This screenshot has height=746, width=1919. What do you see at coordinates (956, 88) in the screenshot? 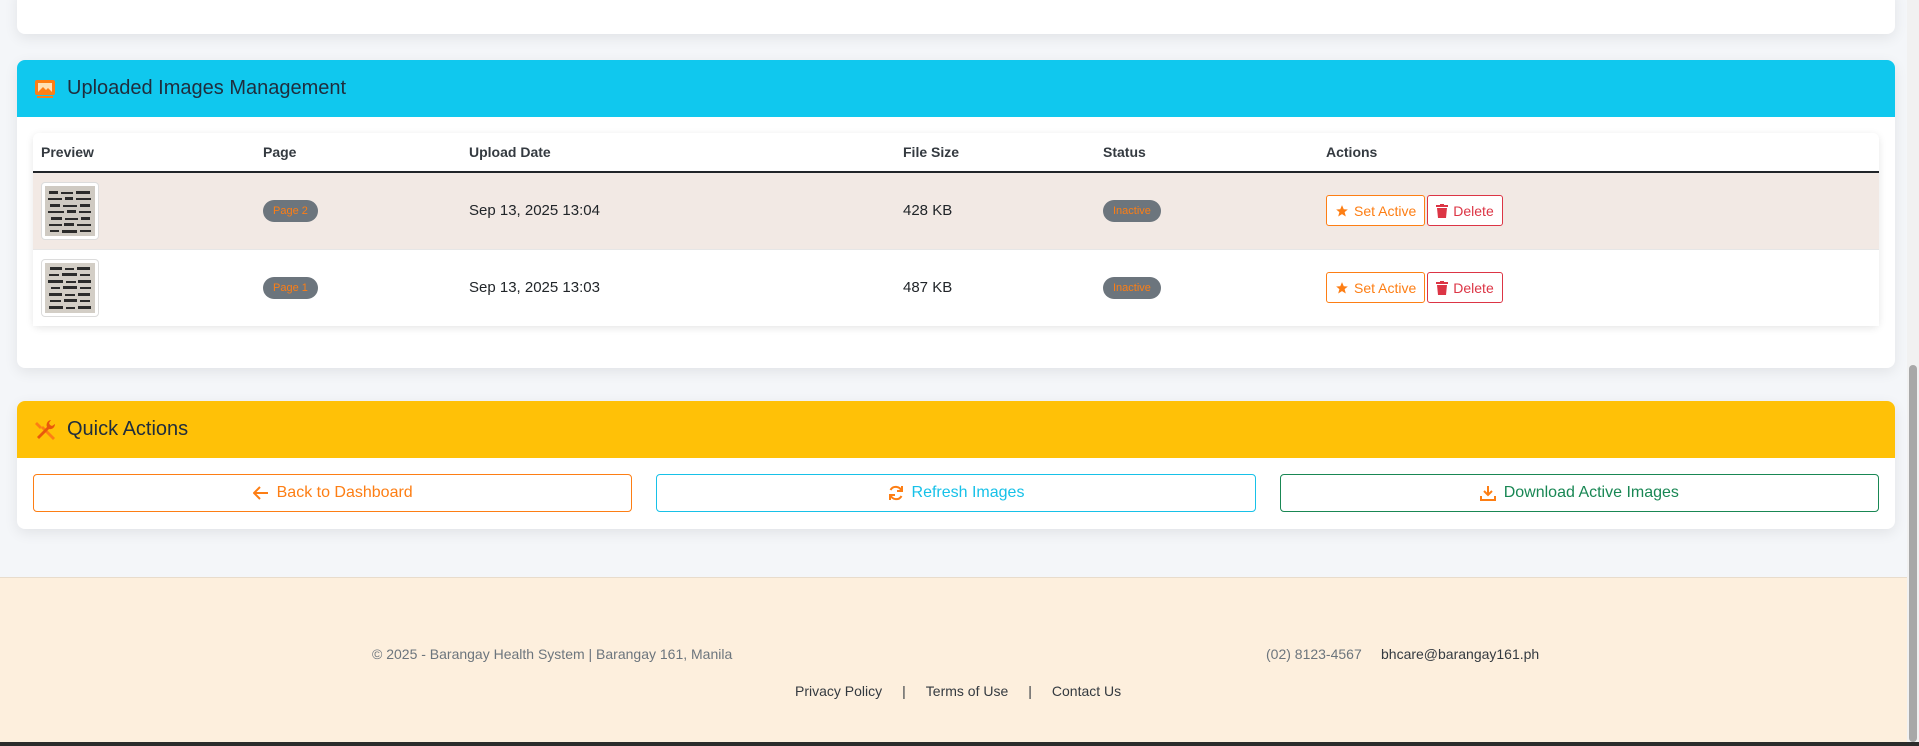
I see `images-card-header: Uploaded Images Management` at bounding box center [956, 88].